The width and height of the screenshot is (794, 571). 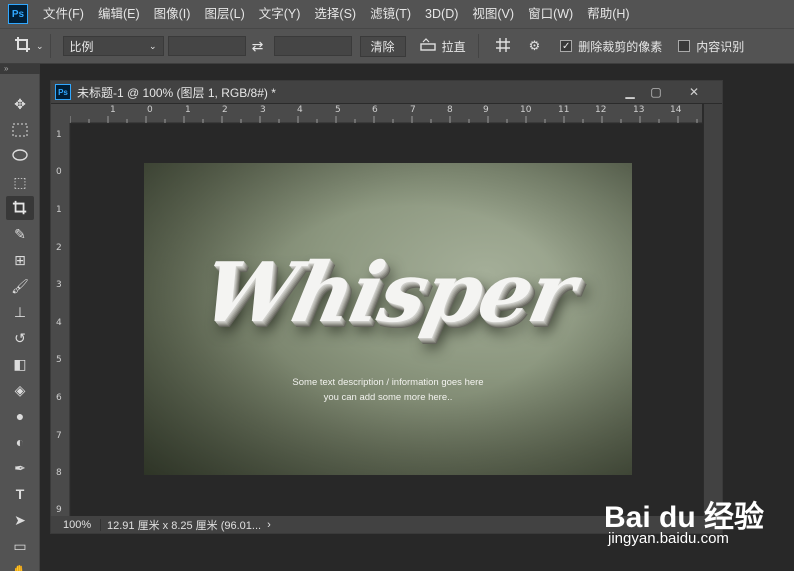 I want to click on menu-filter: 滤镜(T), so click(x=390, y=14).